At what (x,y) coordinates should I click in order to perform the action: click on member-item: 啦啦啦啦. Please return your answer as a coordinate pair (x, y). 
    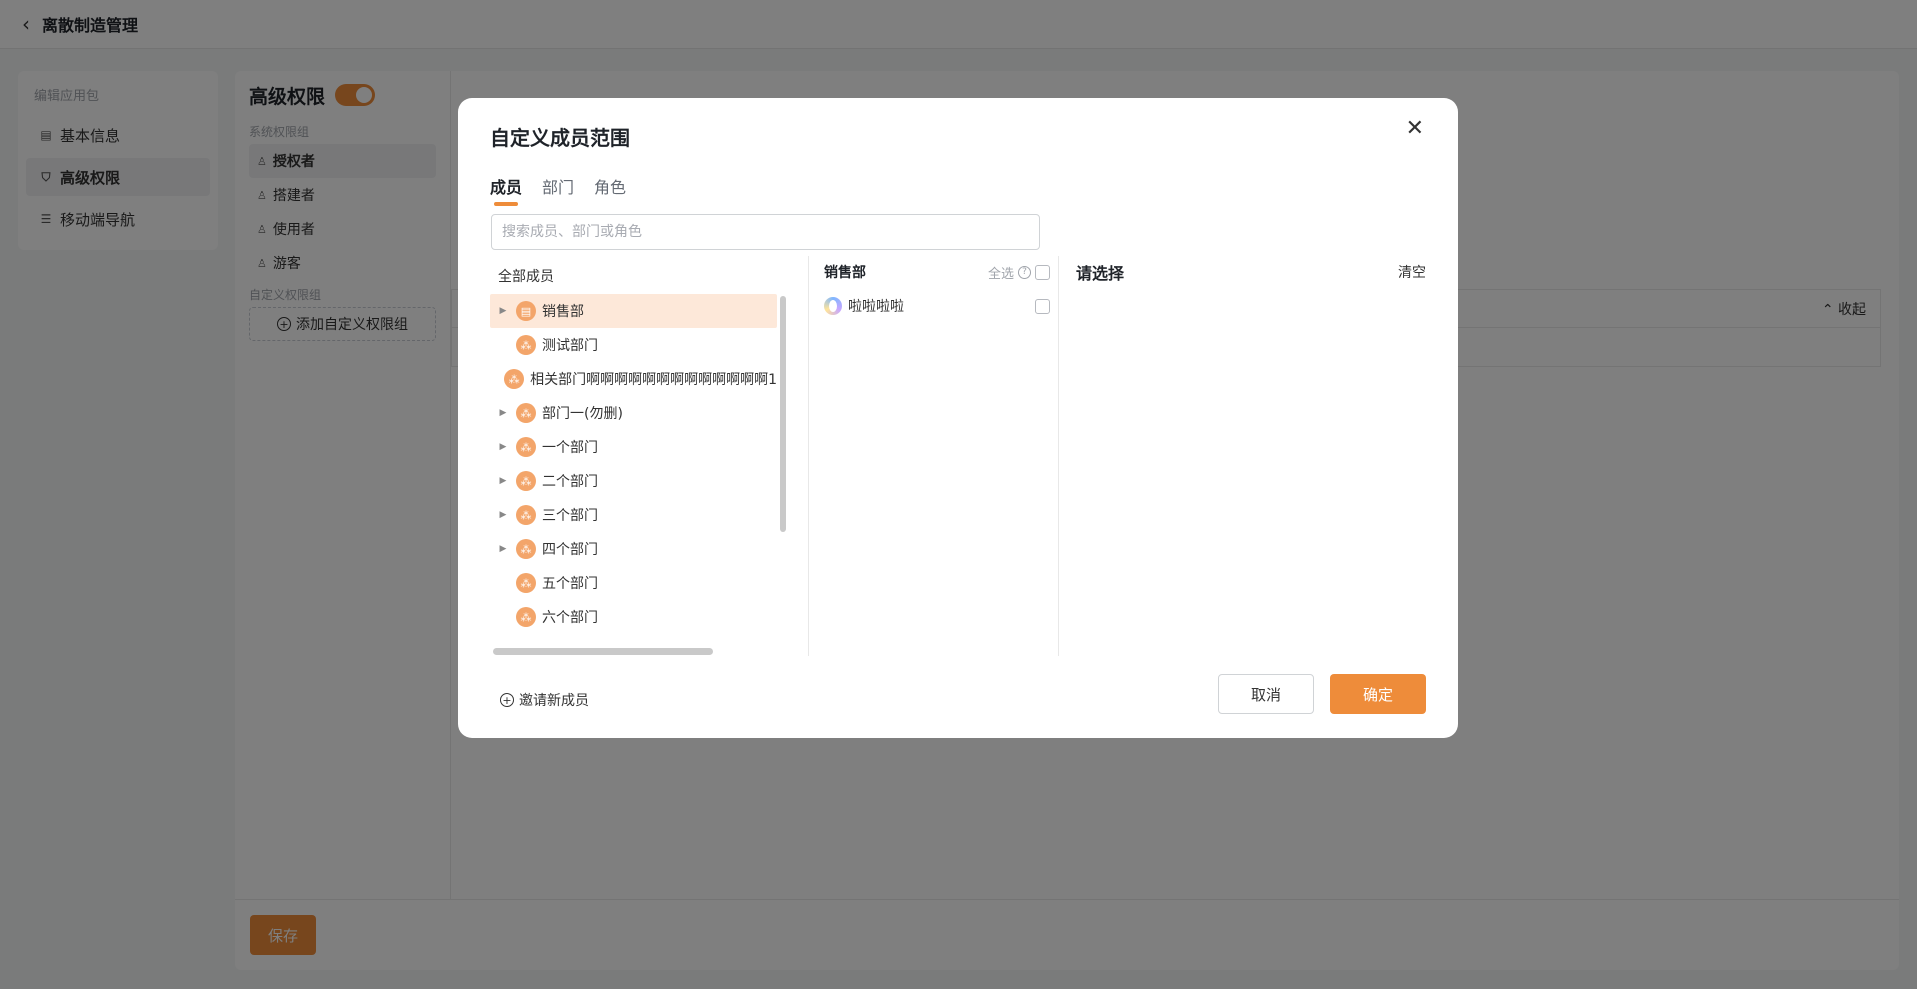
    Looking at the image, I should click on (937, 306).